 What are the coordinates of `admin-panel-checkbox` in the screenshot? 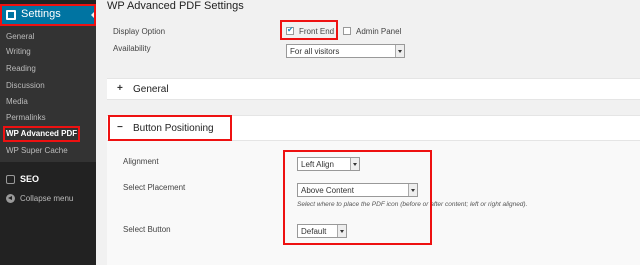 It's located at (347, 31).